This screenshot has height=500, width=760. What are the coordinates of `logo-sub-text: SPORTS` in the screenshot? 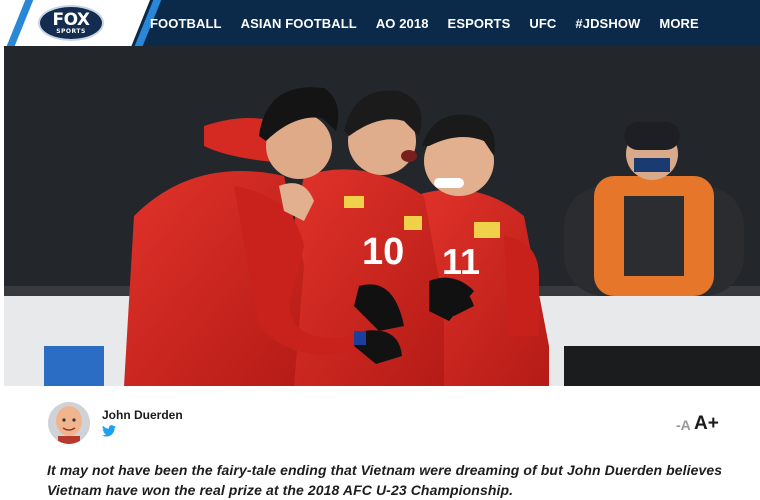 It's located at (71, 31).